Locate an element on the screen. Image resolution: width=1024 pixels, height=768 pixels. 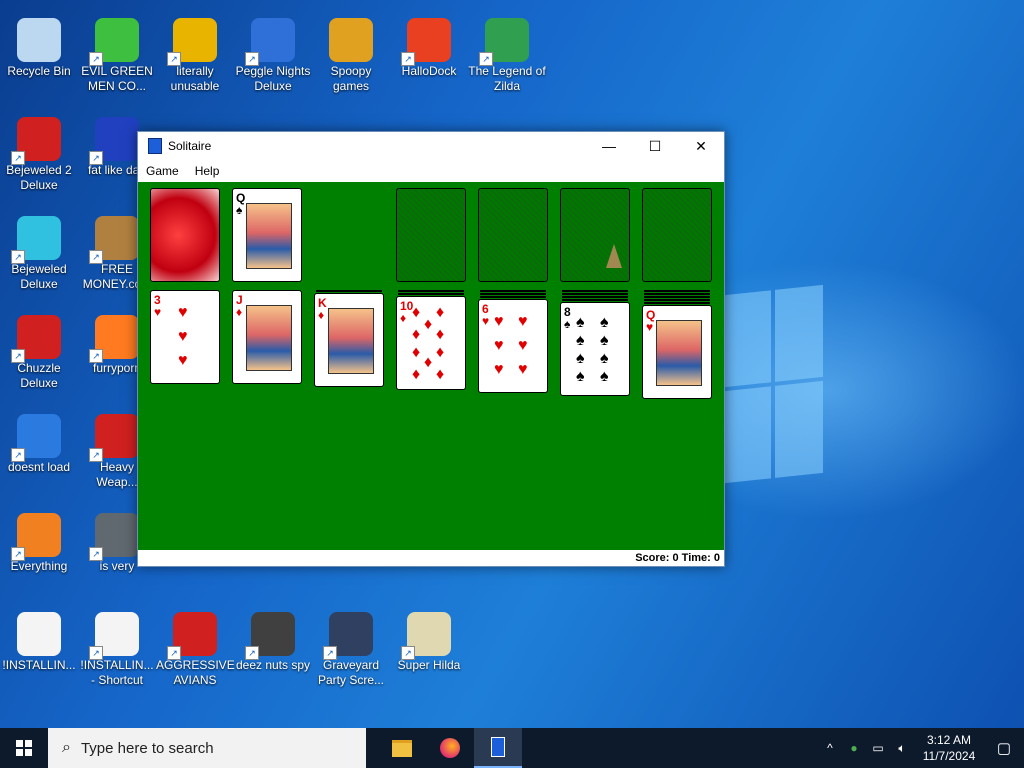
tableau-card: 3 ♥ ♥ ♥ ♥ is located at coordinates (185, 337).